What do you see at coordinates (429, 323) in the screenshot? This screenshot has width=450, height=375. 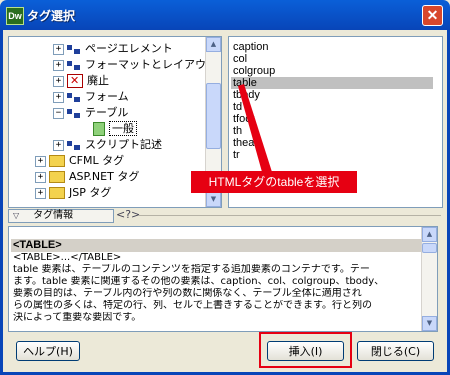 I see `scroll-down-icon: ▼` at bounding box center [429, 323].